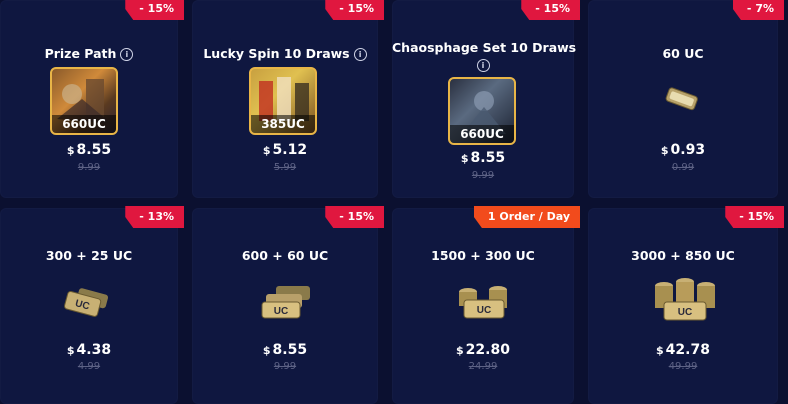  Describe the element at coordinates (285, 150) in the screenshot. I see `price: $5.12` at that location.